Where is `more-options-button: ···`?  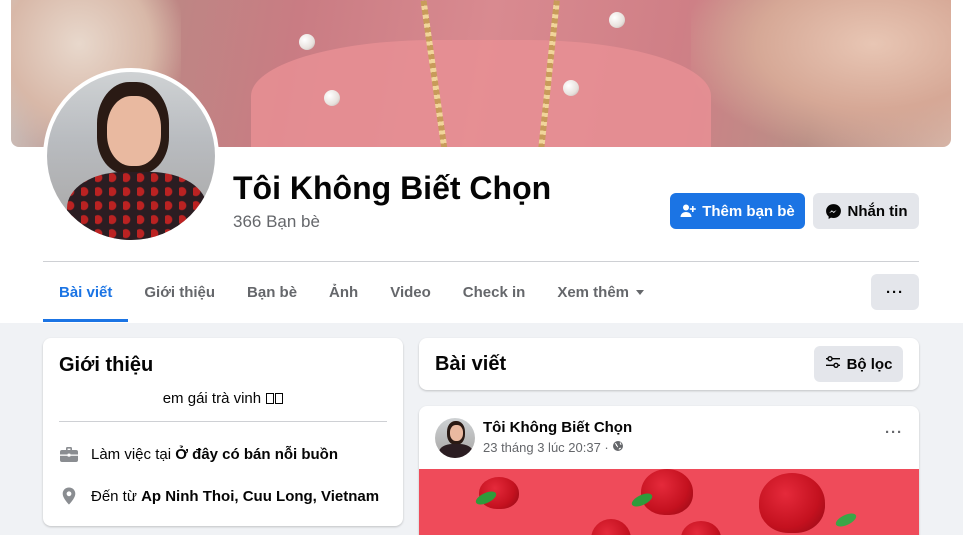 more-options-button: ··· is located at coordinates (895, 292).